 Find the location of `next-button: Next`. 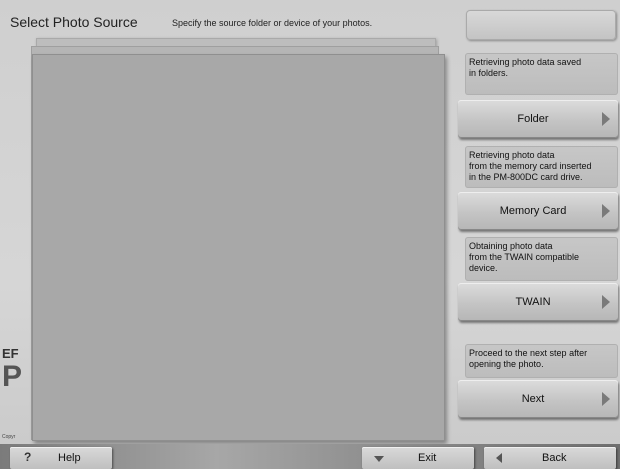

next-button: Next is located at coordinates (538, 399).